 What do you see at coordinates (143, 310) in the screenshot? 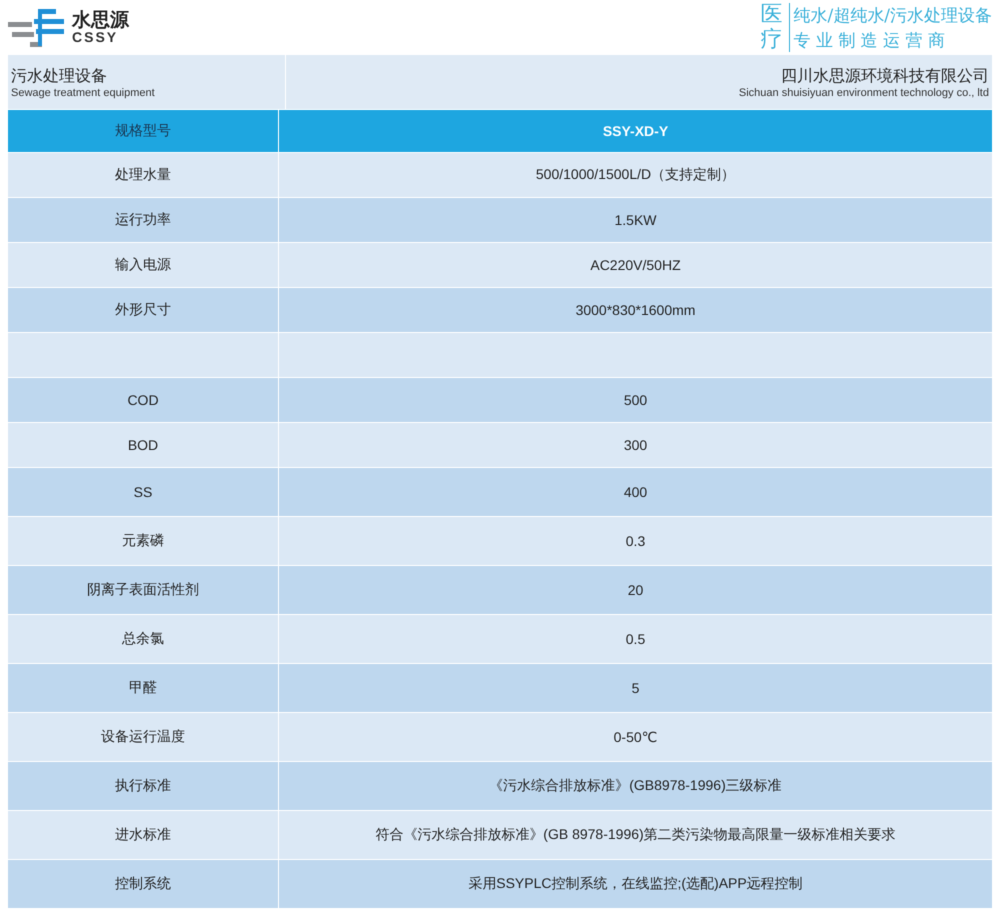
I see `spec-label: 外形尺寸` at bounding box center [143, 310].